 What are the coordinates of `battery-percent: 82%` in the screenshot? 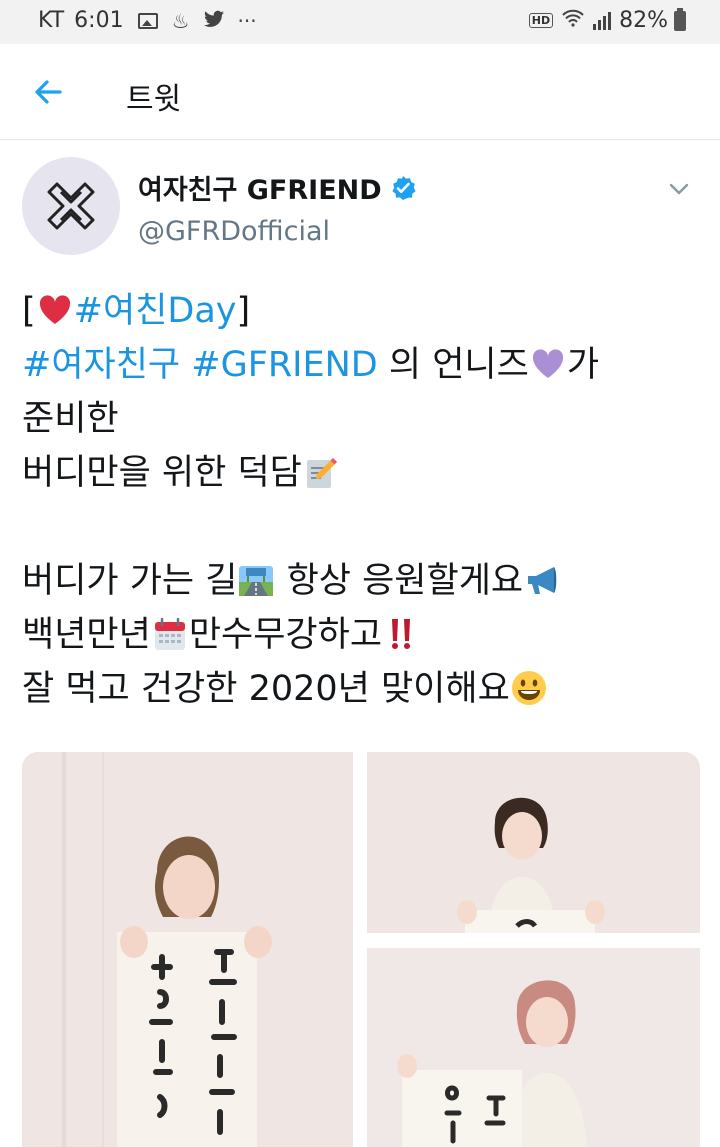 It's located at (643, 20).